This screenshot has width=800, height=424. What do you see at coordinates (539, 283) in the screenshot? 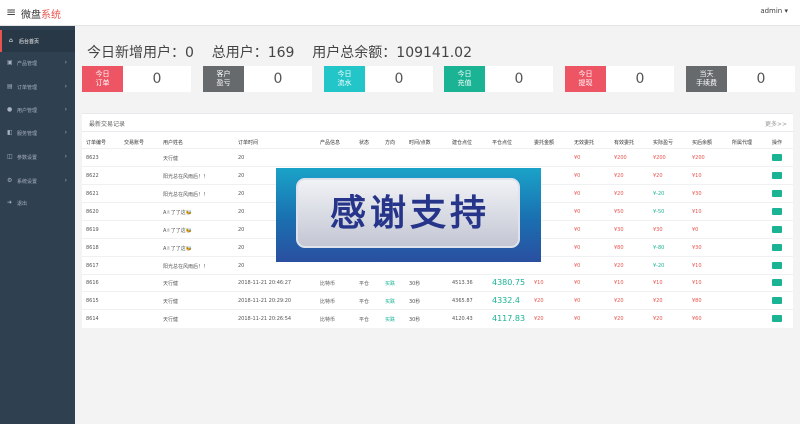
I see `entrust-amount: ¥10` at bounding box center [539, 283].